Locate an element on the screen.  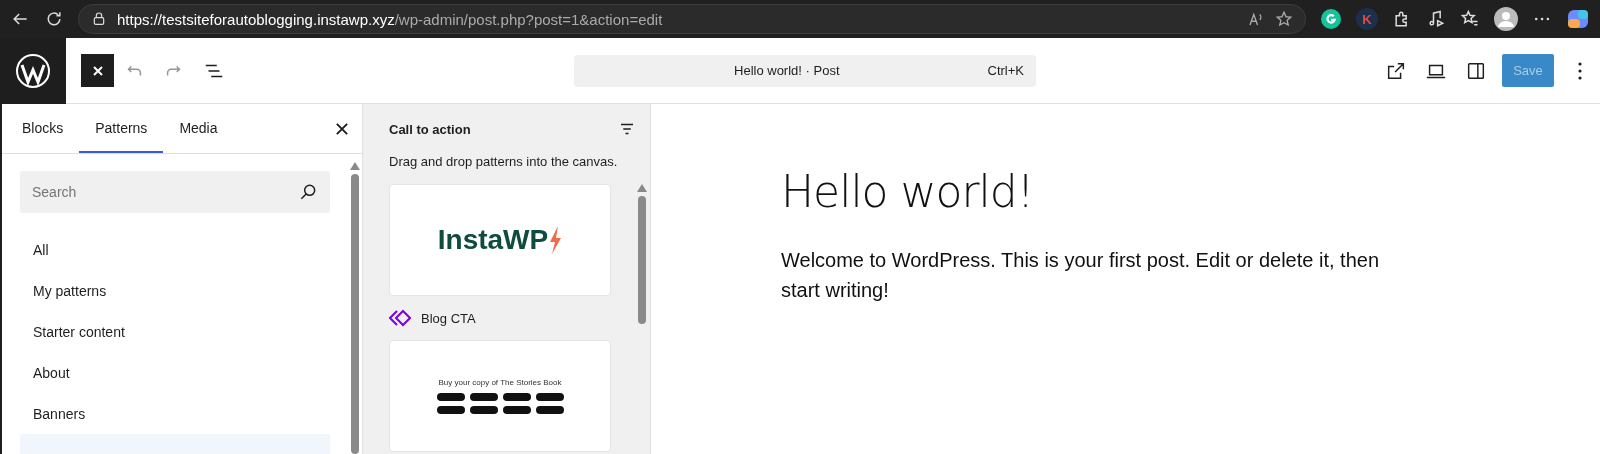
post-body: Welcome to WordPress. This is your first post. Edit or delete it, then start writing! is located at coordinates (1091, 275).